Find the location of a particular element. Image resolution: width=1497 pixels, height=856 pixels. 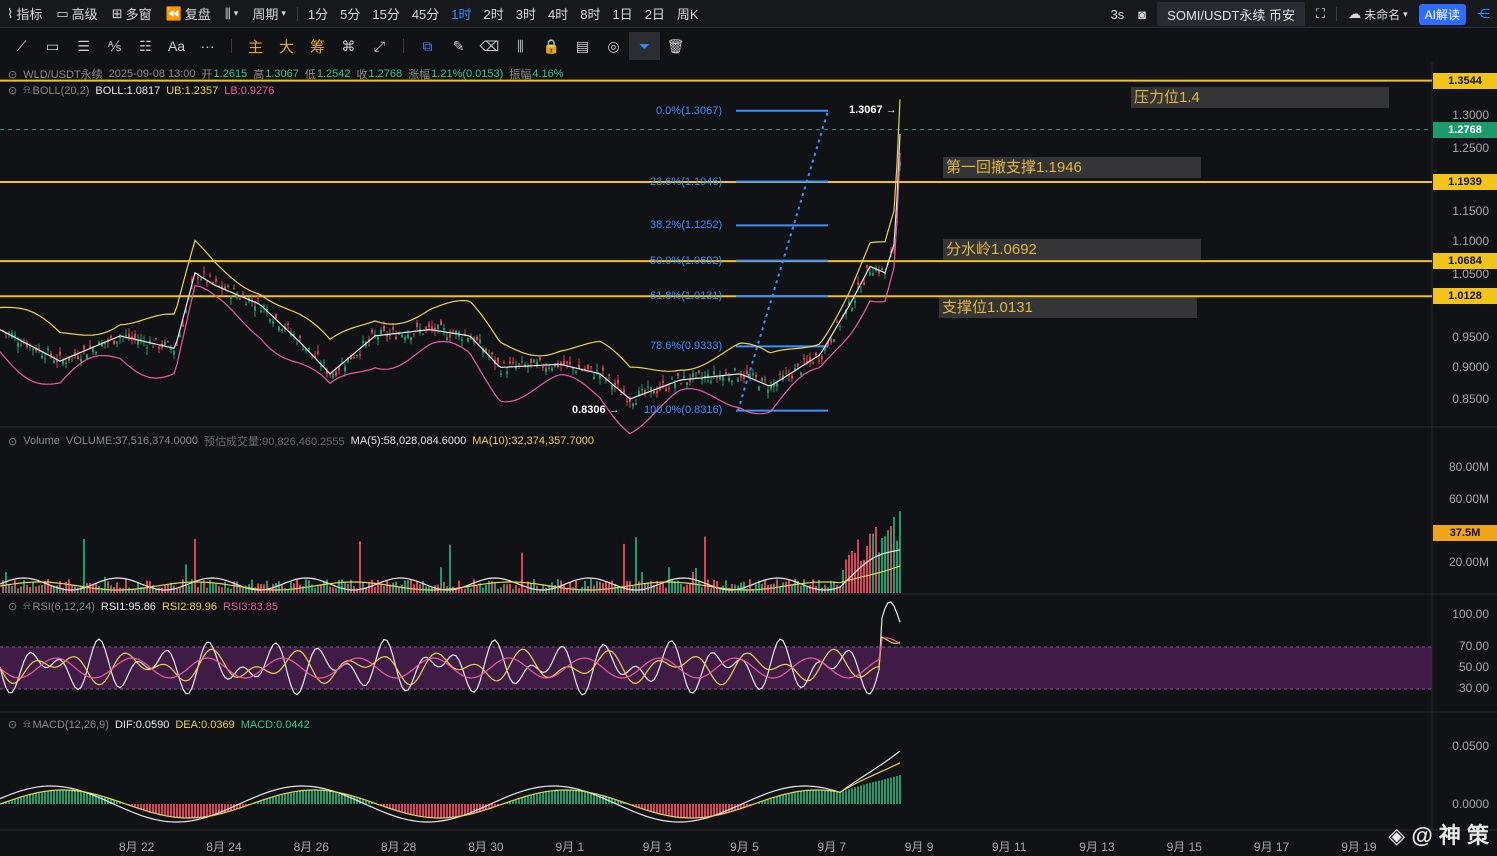

trendline-icon: ⟋ is located at coordinates (21, 46).